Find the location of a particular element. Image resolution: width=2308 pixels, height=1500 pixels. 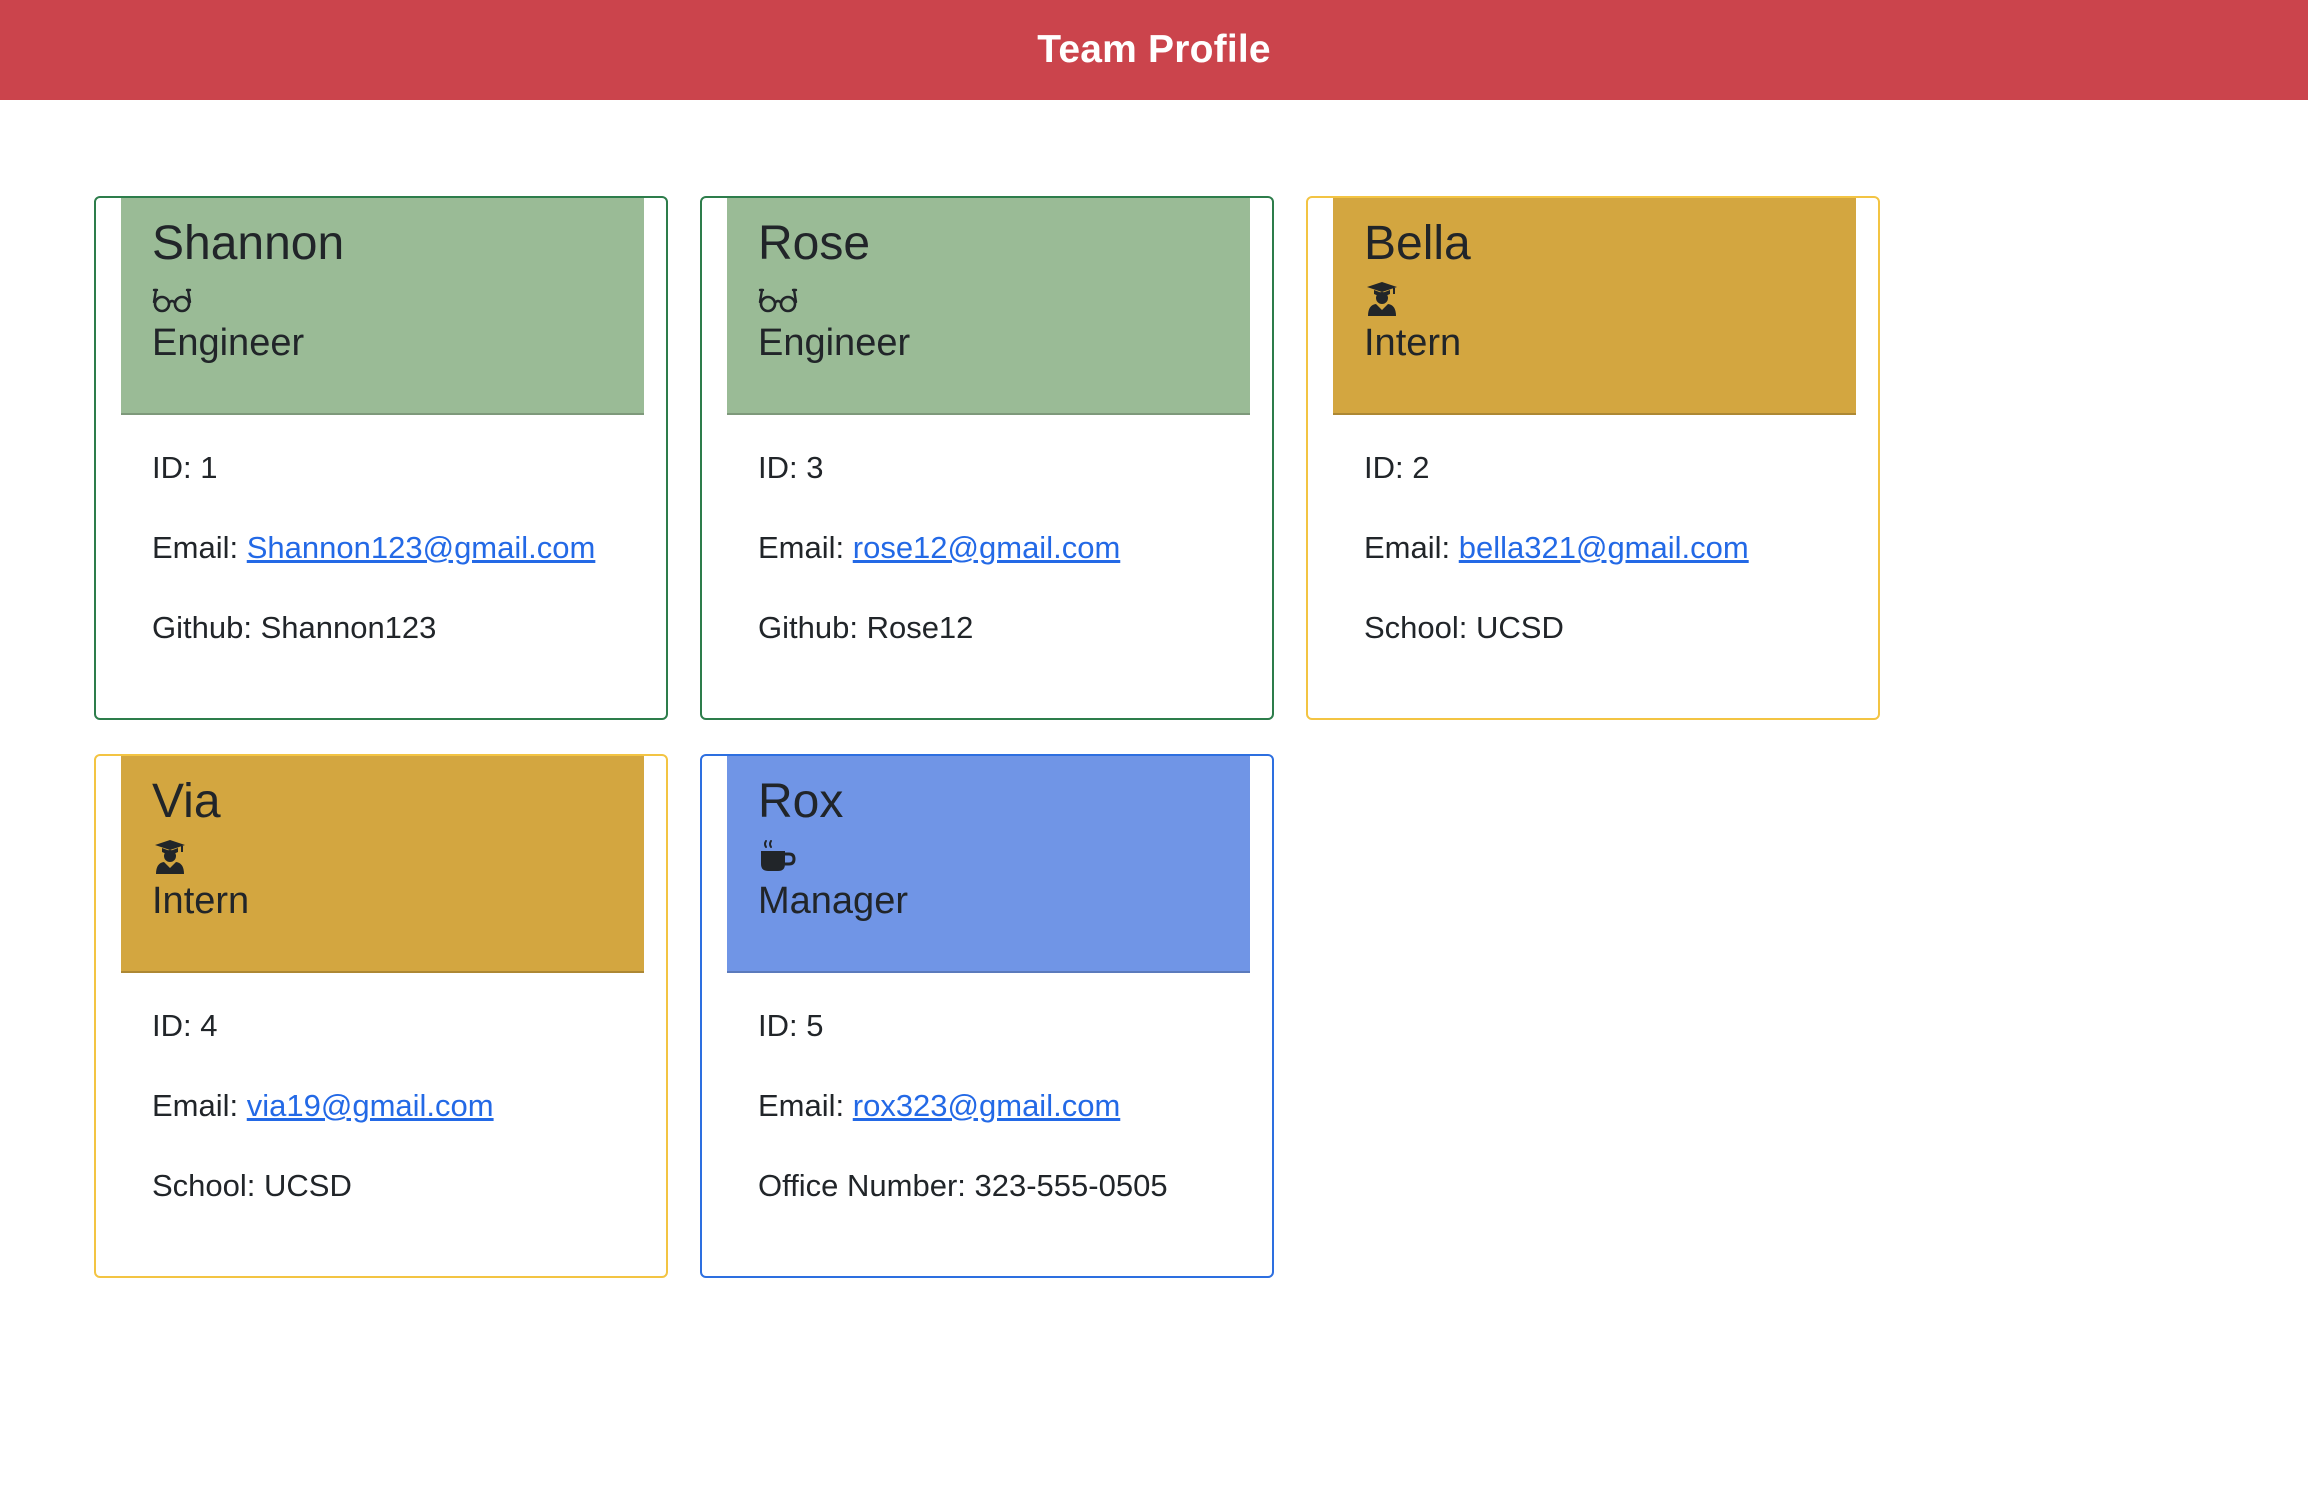

card-header: Rose Engineer is located at coordinates (988, 306).